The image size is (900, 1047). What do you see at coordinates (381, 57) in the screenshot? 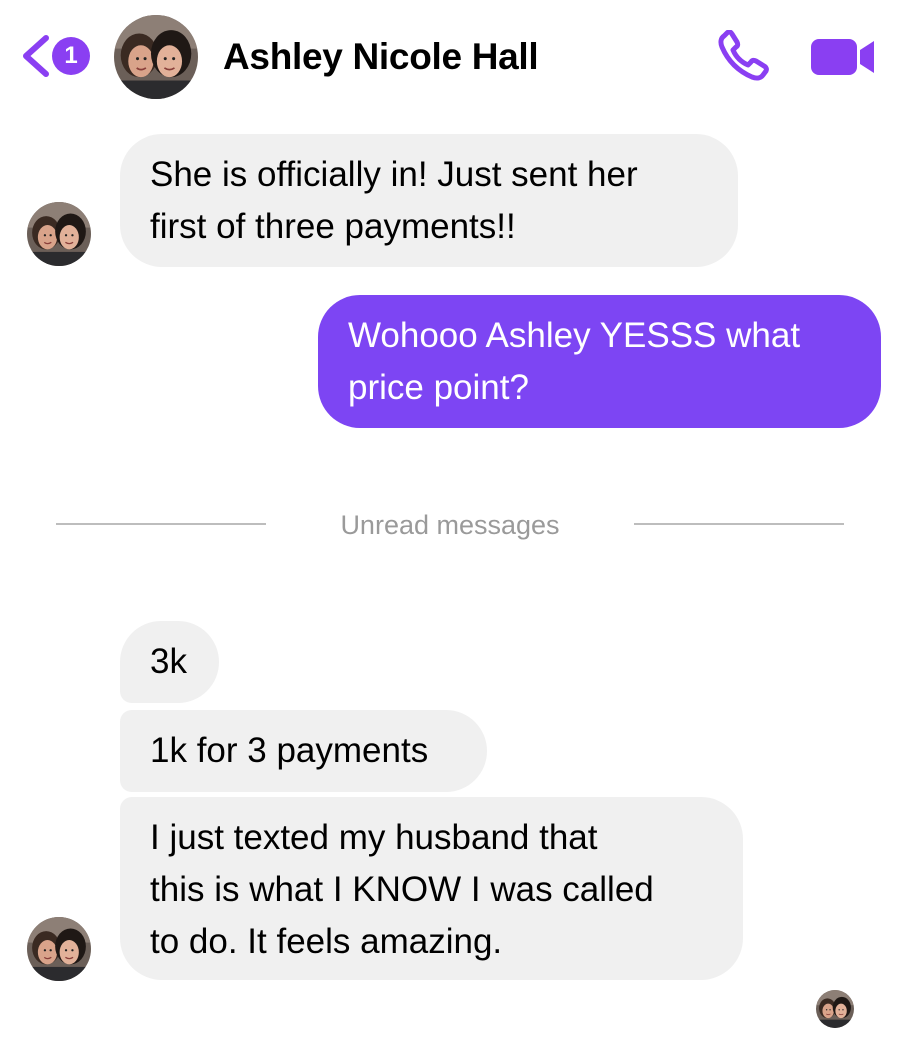
I see `contact-name: Ashley Nicole Hall` at bounding box center [381, 57].